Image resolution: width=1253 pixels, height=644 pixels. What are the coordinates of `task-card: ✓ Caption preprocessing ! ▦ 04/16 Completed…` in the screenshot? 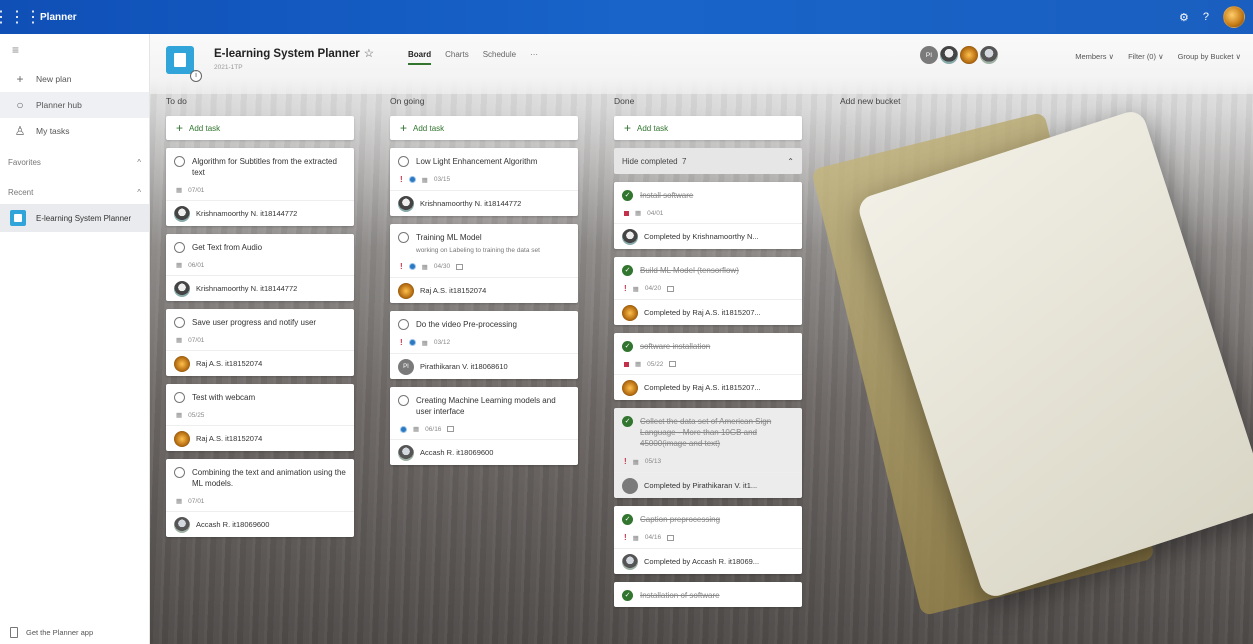 It's located at (708, 540).